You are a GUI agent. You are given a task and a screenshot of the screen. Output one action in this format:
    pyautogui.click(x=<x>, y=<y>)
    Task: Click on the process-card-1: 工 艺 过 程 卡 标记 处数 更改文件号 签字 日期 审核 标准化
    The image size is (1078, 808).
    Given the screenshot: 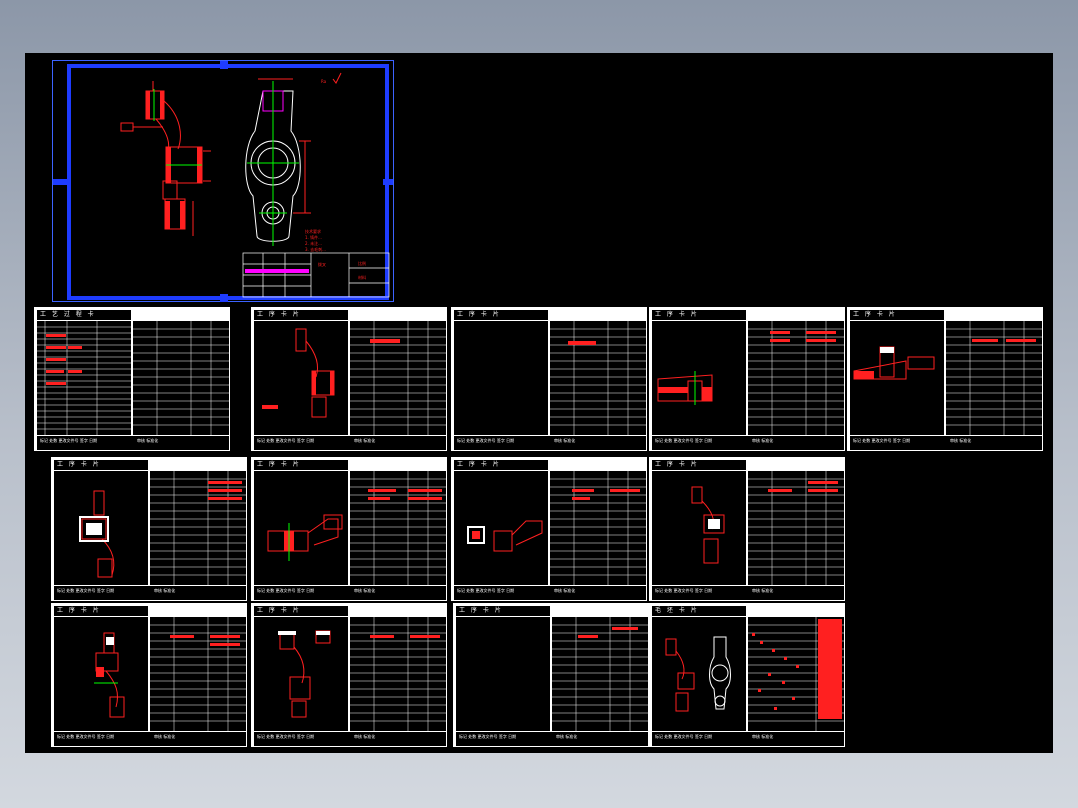 What is the action you would take?
    pyautogui.click(x=132, y=379)
    